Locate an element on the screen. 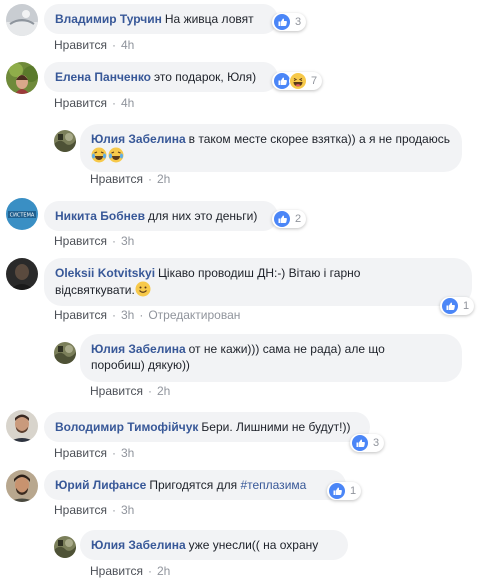 The width and height of the screenshot is (503, 588). comment-bubble: Юлия Забелина уже унесли(( на охрану is located at coordinates (214, 545).